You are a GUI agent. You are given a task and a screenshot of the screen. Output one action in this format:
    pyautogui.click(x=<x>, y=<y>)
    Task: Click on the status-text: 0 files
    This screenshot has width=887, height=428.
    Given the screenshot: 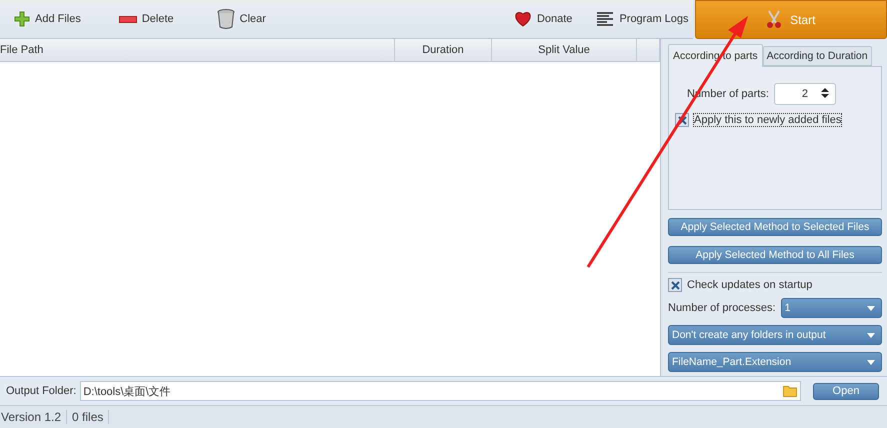 What is the action you would take?
    pyautogui.click(x=91, y=417)
    